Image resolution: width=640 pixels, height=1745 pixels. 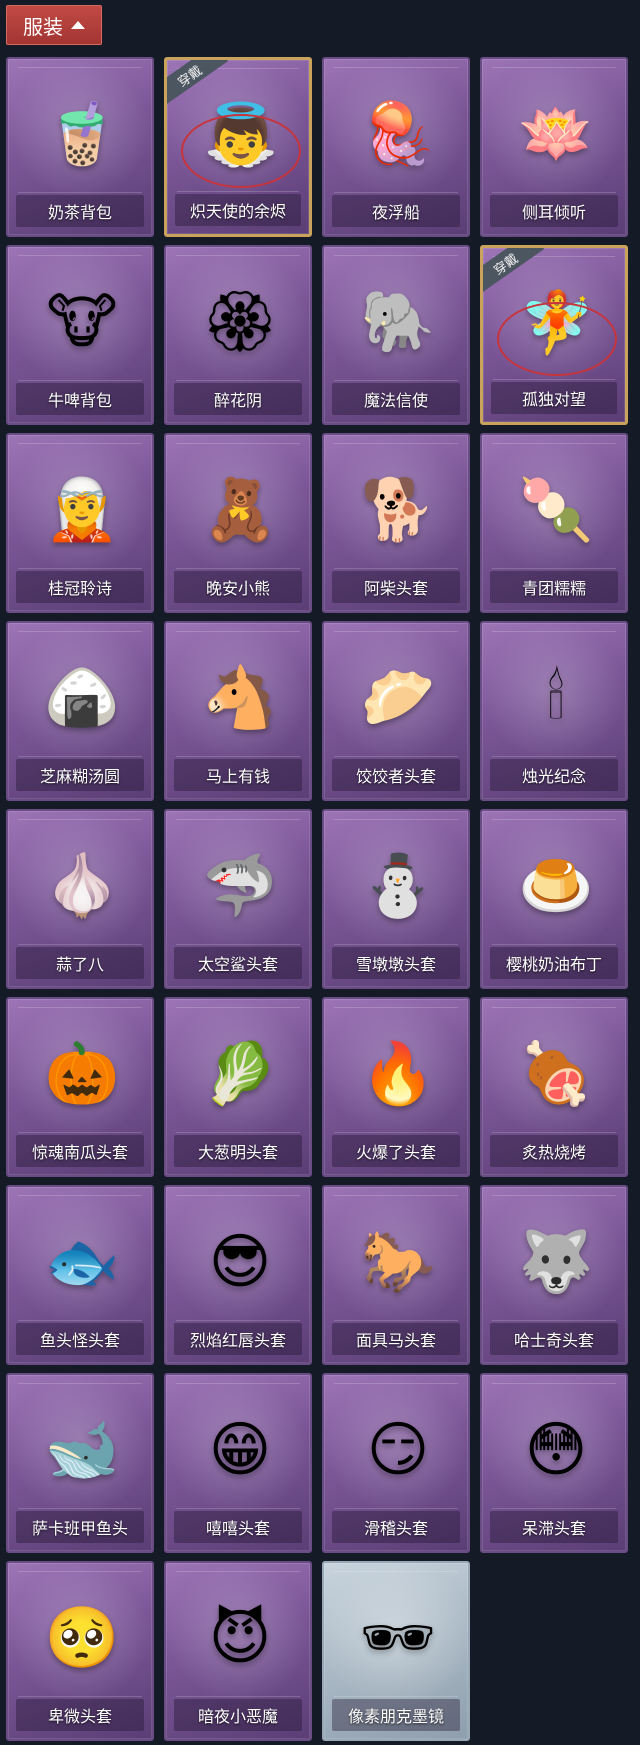 I want to click on item-name: 雪墩墩头套, so click(x=396, y=963).